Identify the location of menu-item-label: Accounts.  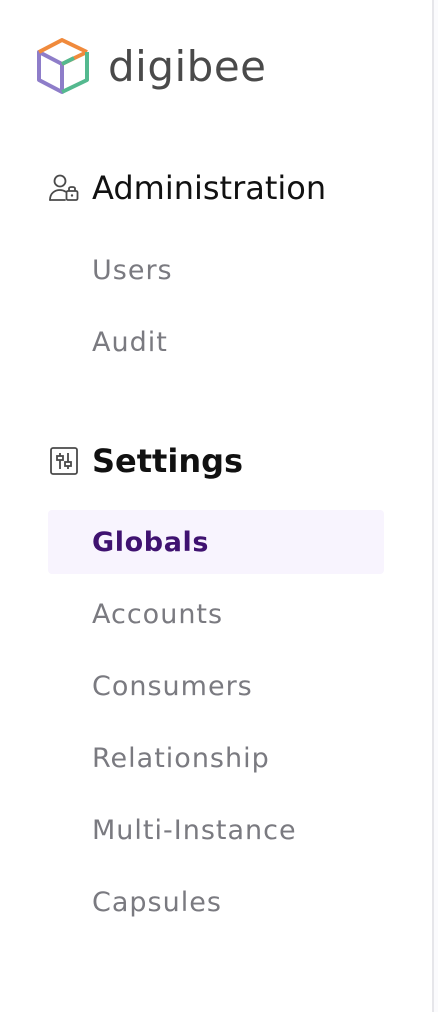
(158, 614).